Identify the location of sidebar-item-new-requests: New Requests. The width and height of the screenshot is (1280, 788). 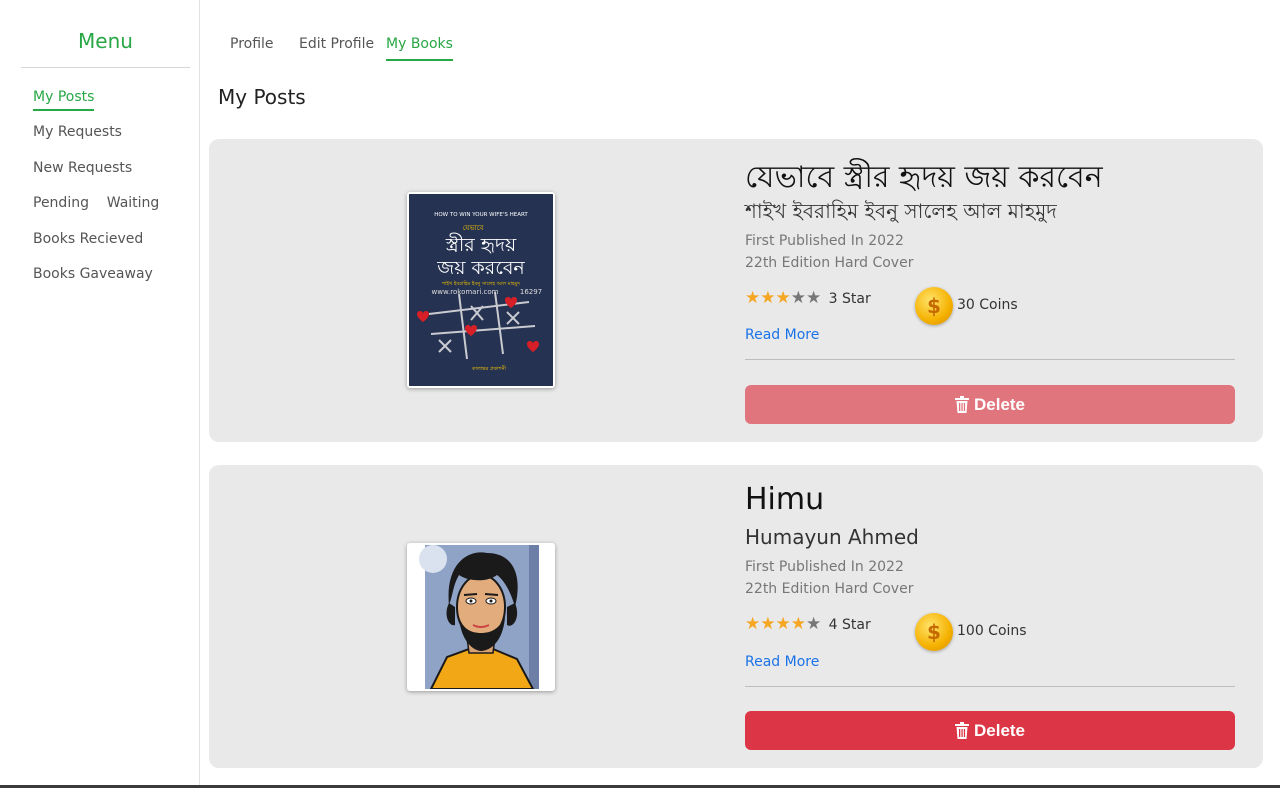
(82, 168).